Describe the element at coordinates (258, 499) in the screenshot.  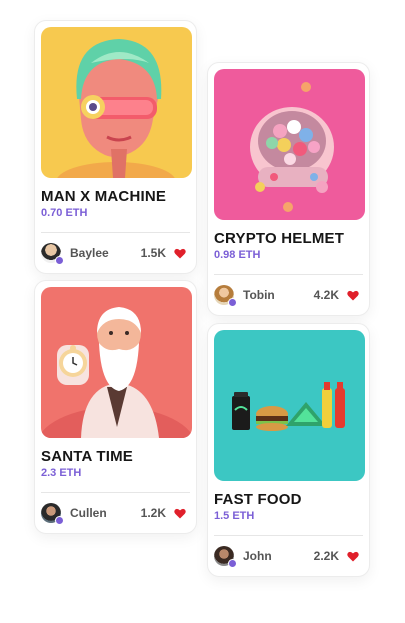
I see `nft-title: FAST FOOD` at that location.